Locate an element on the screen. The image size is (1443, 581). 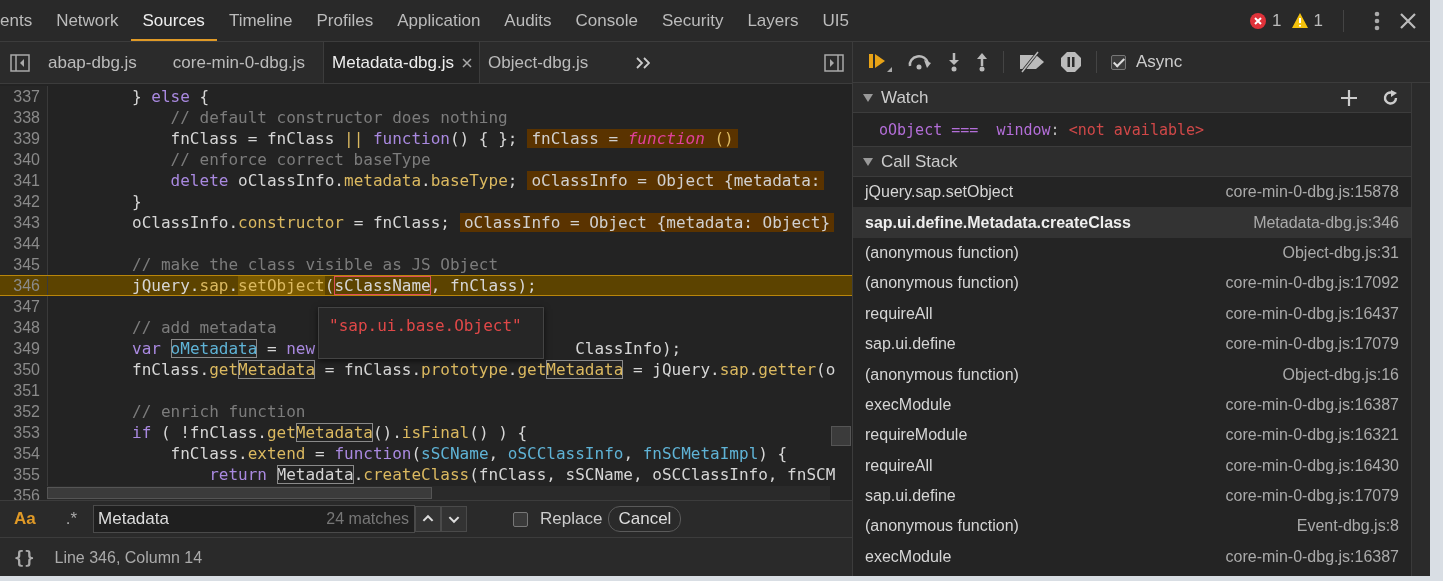
keyword: delete is located at coordinates (199, 180).